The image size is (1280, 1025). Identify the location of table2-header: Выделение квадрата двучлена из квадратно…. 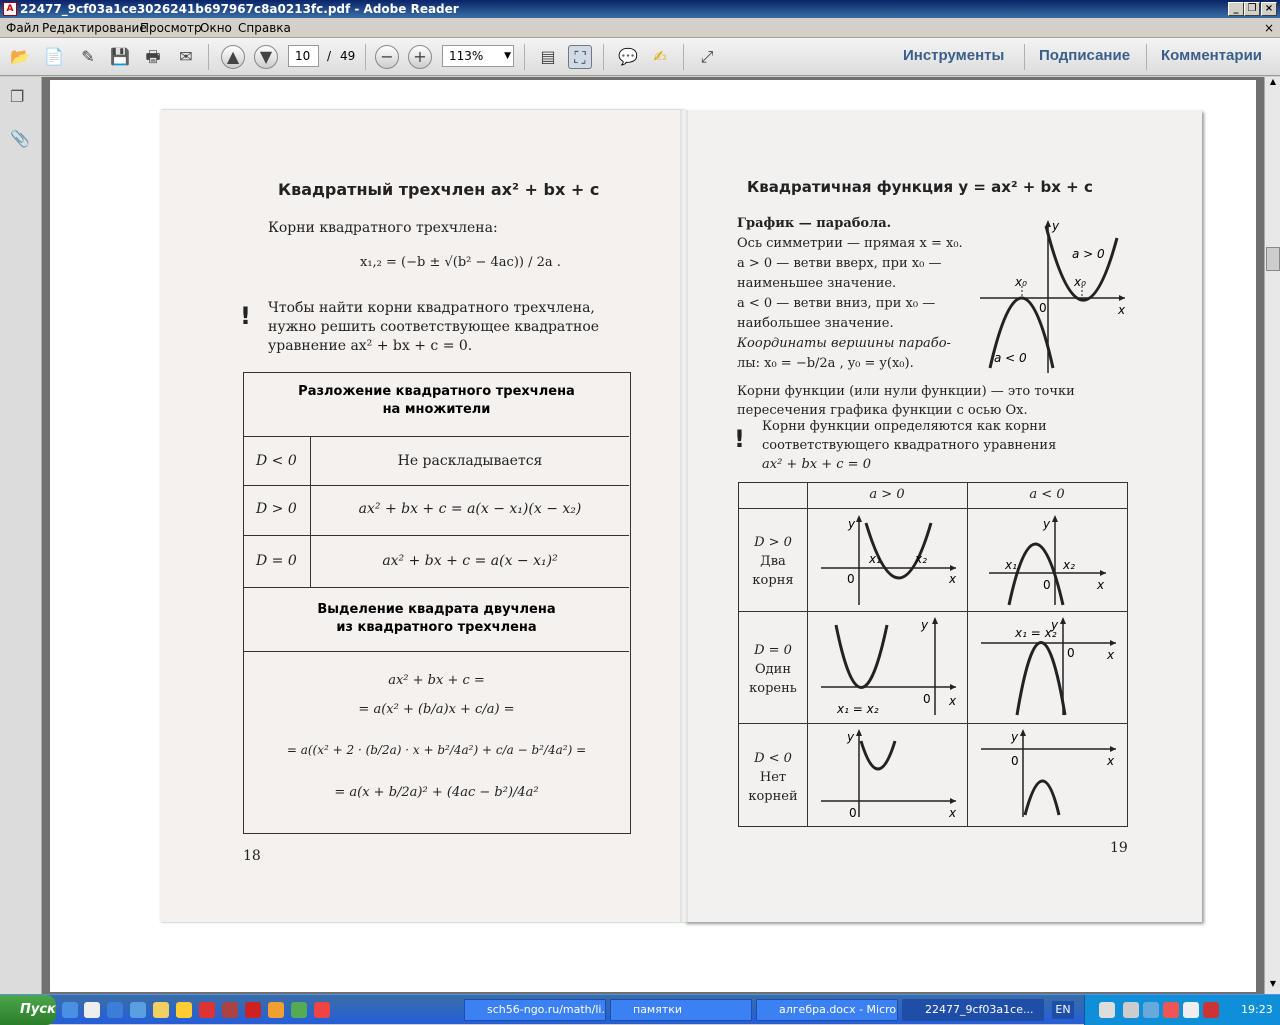
(436, 619).